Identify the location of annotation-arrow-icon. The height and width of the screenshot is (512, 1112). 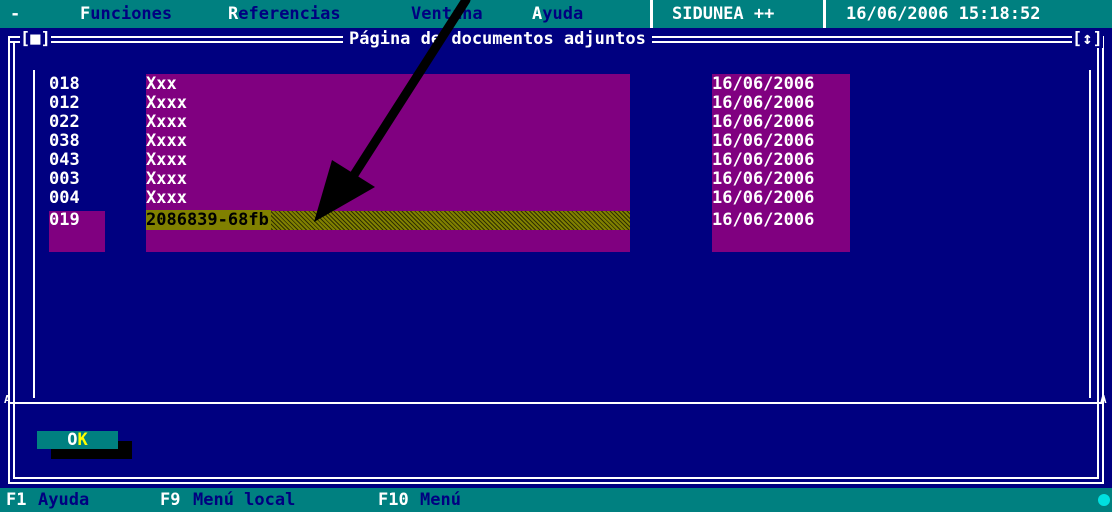
(392, 111).